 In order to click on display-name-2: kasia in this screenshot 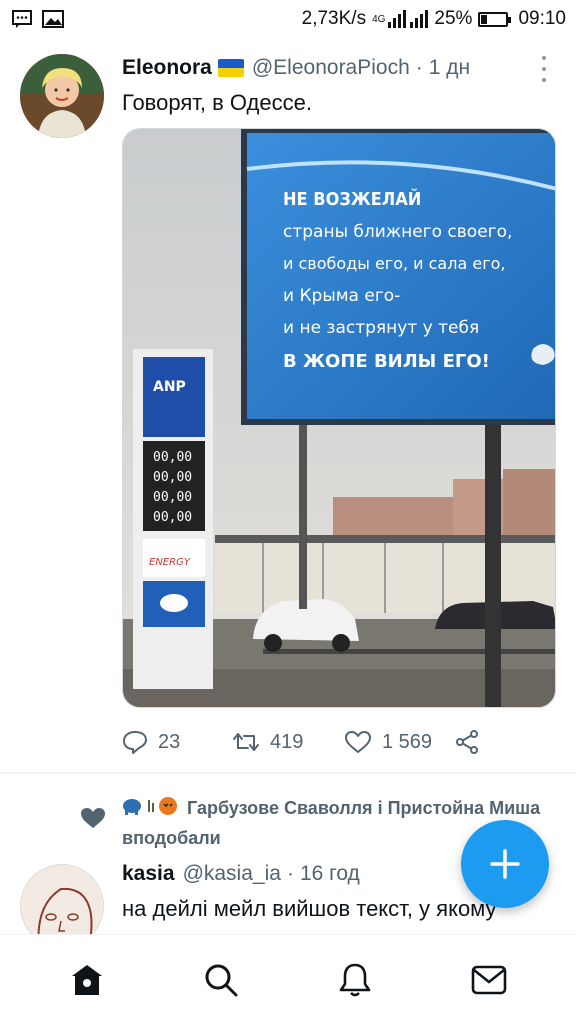, I will do `click(148, 874)`.